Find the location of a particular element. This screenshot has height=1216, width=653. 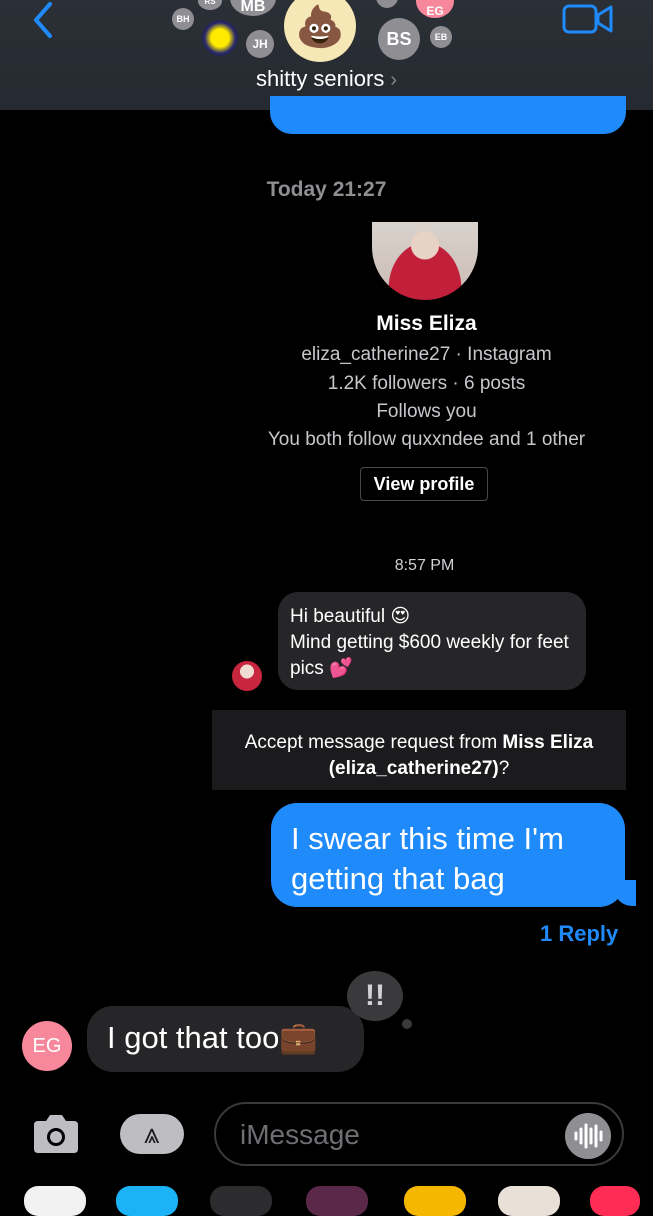

profile-follows: Follows you is located at coordinates (426, 411).